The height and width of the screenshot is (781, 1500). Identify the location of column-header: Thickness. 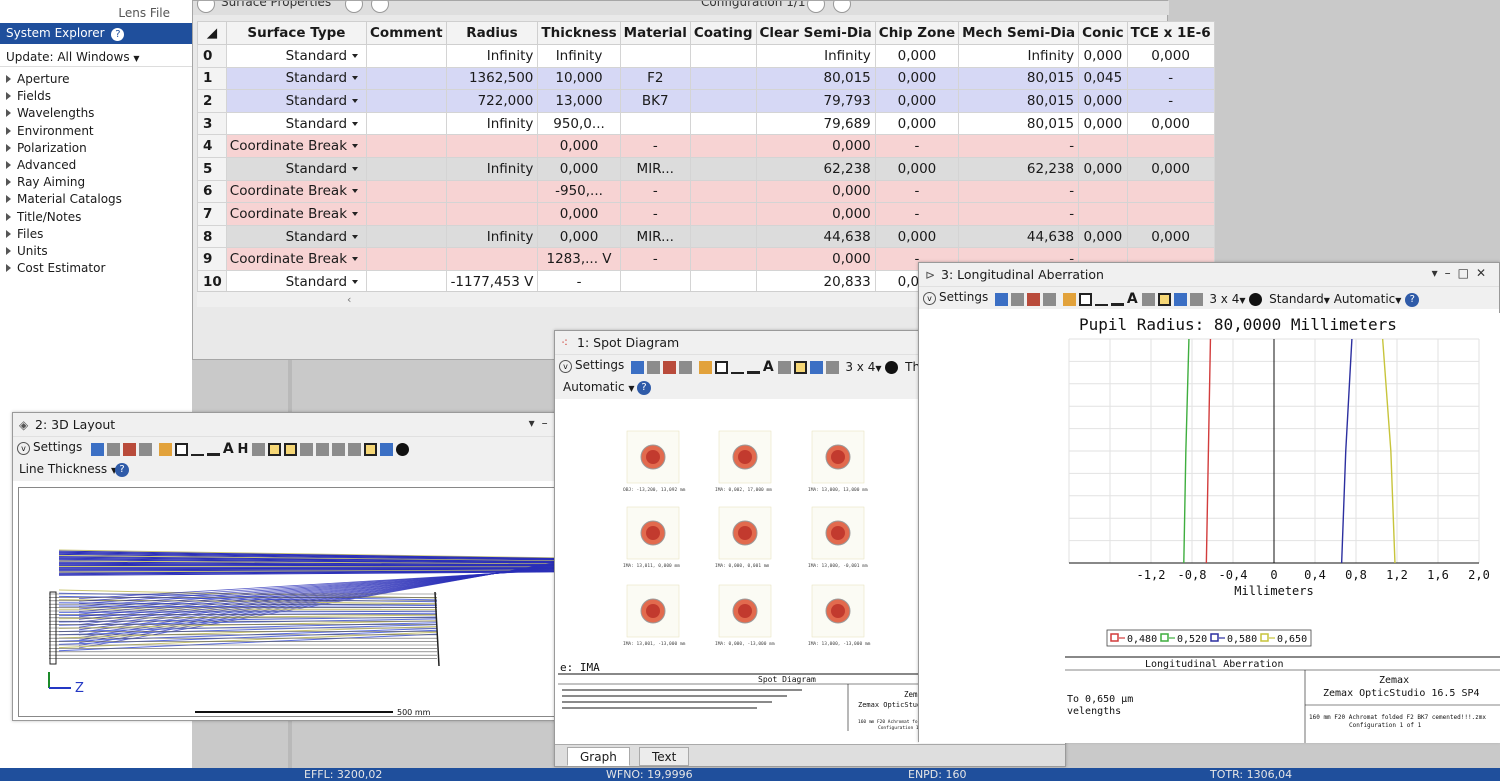
(579, 33).